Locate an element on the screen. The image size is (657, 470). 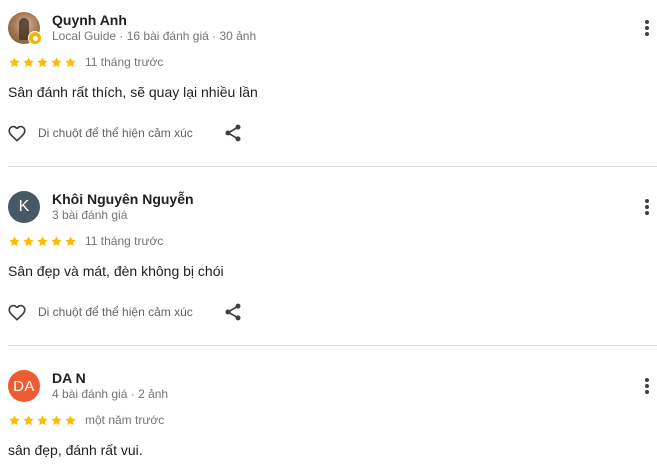
avatar: K is located at coordinates (24, 207).